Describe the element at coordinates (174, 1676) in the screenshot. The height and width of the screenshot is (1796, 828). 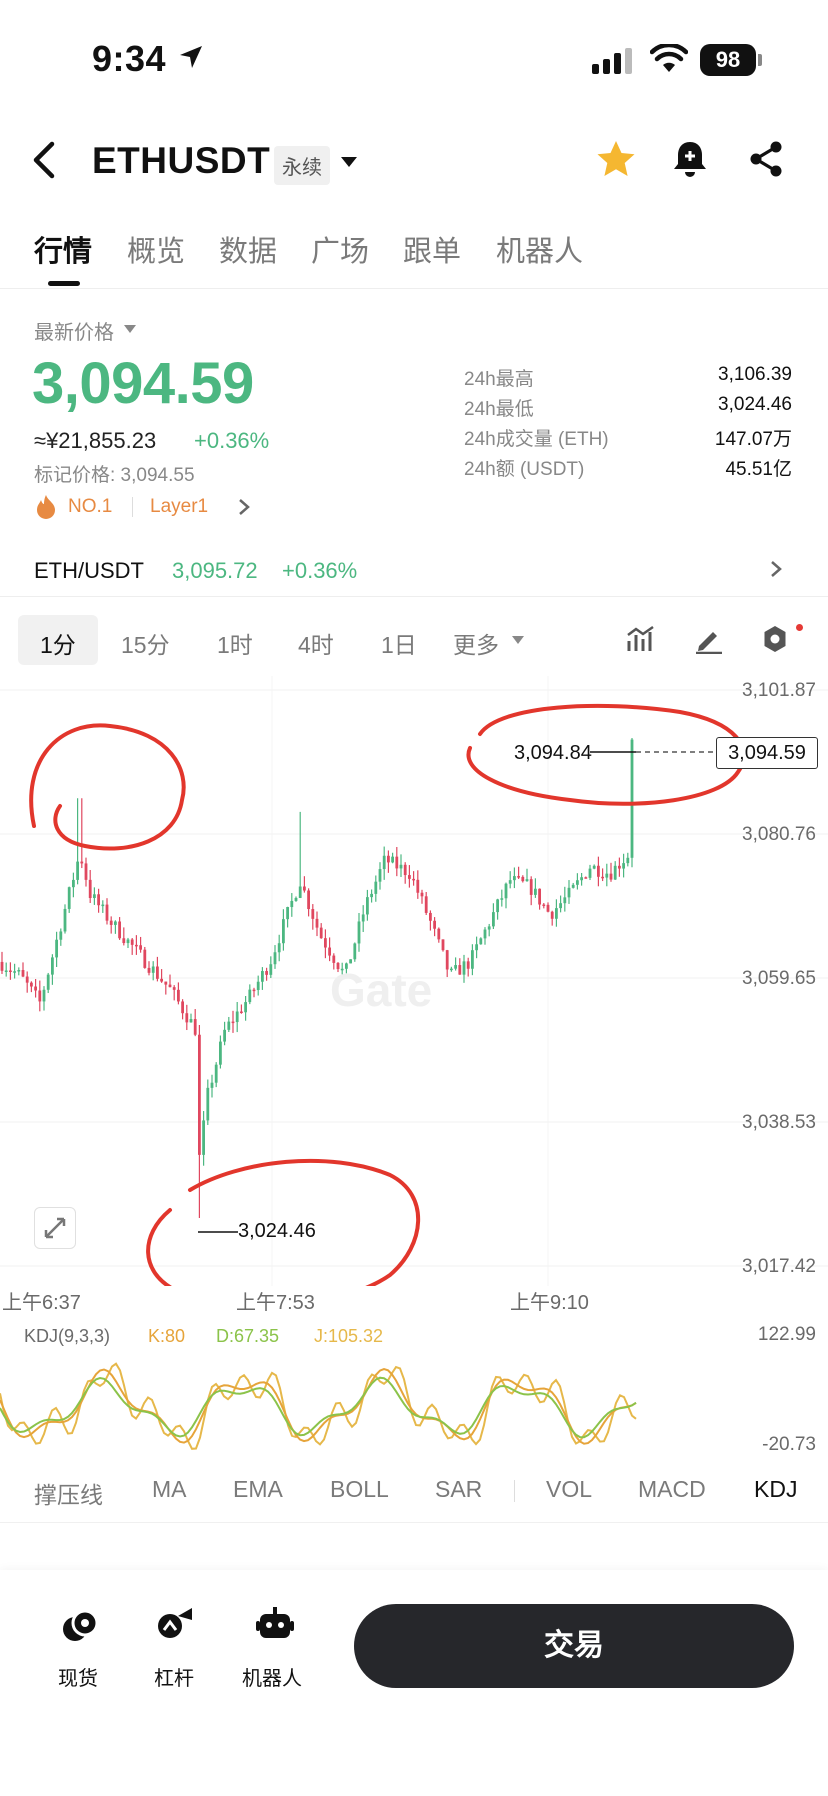
I see `nav-margin: 杠杆` at that location.